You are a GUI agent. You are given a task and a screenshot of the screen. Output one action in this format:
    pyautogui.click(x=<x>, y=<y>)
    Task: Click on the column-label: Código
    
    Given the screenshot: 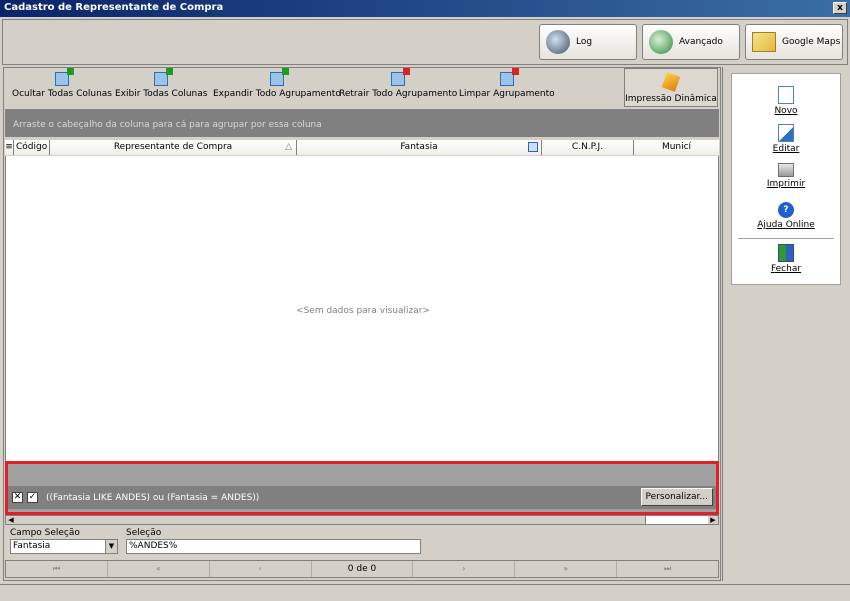 What is the action you would take?
    pyautogui.click(x=32, y=147)
    